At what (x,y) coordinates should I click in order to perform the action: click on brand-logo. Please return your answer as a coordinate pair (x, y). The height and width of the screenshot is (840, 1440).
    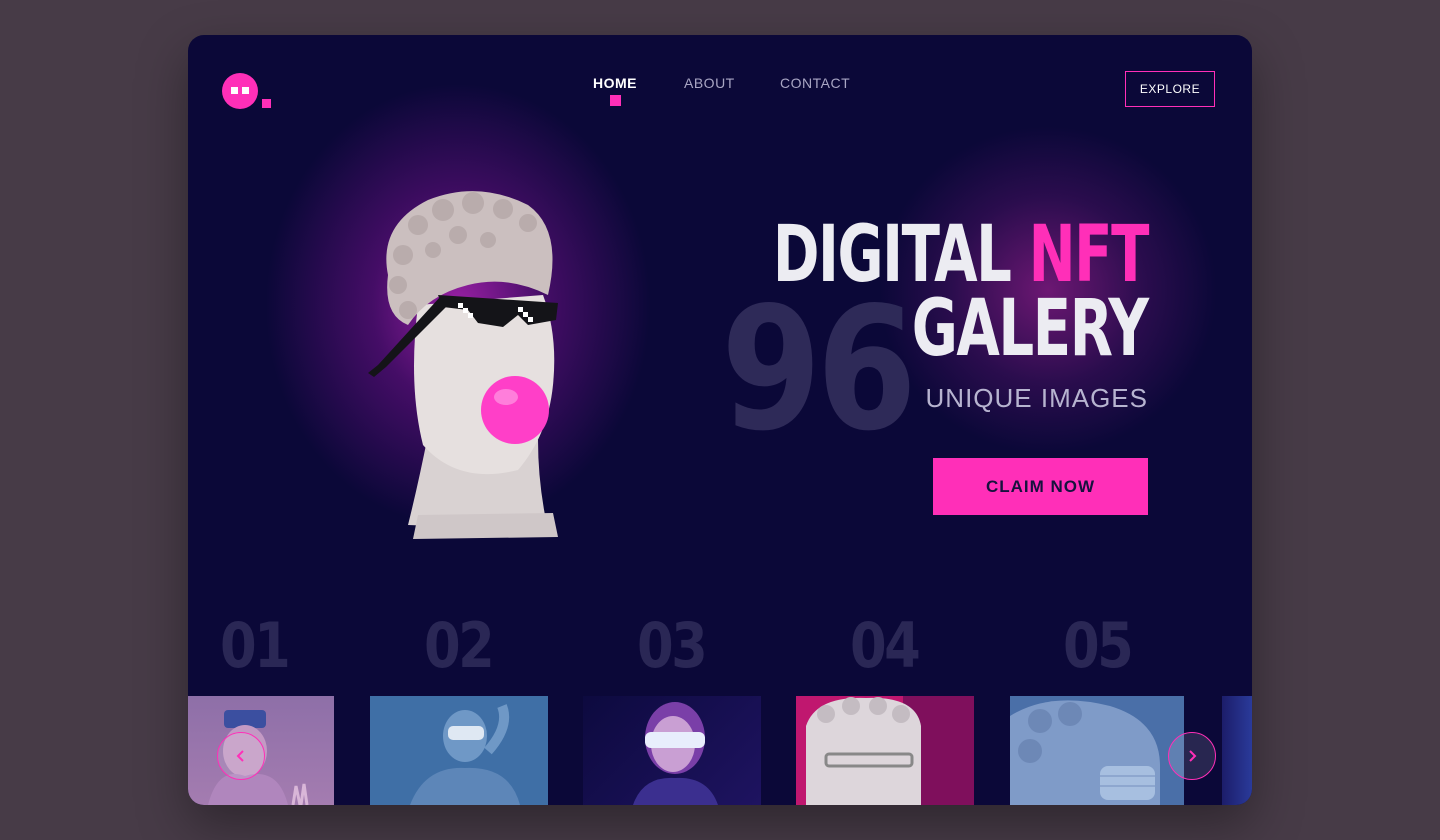
    Looking at the image, I should click on (247, 91).